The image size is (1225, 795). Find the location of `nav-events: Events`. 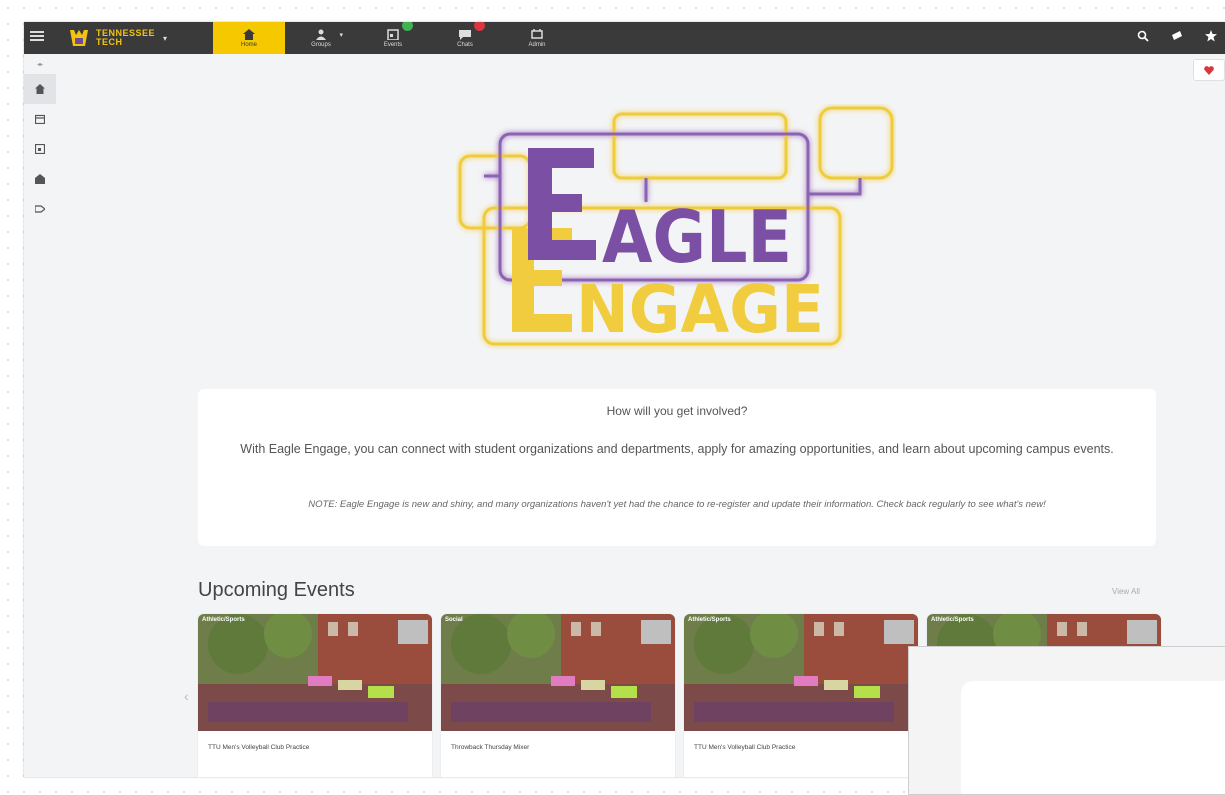

nav-events: Events is located at coordinates (393, 38).